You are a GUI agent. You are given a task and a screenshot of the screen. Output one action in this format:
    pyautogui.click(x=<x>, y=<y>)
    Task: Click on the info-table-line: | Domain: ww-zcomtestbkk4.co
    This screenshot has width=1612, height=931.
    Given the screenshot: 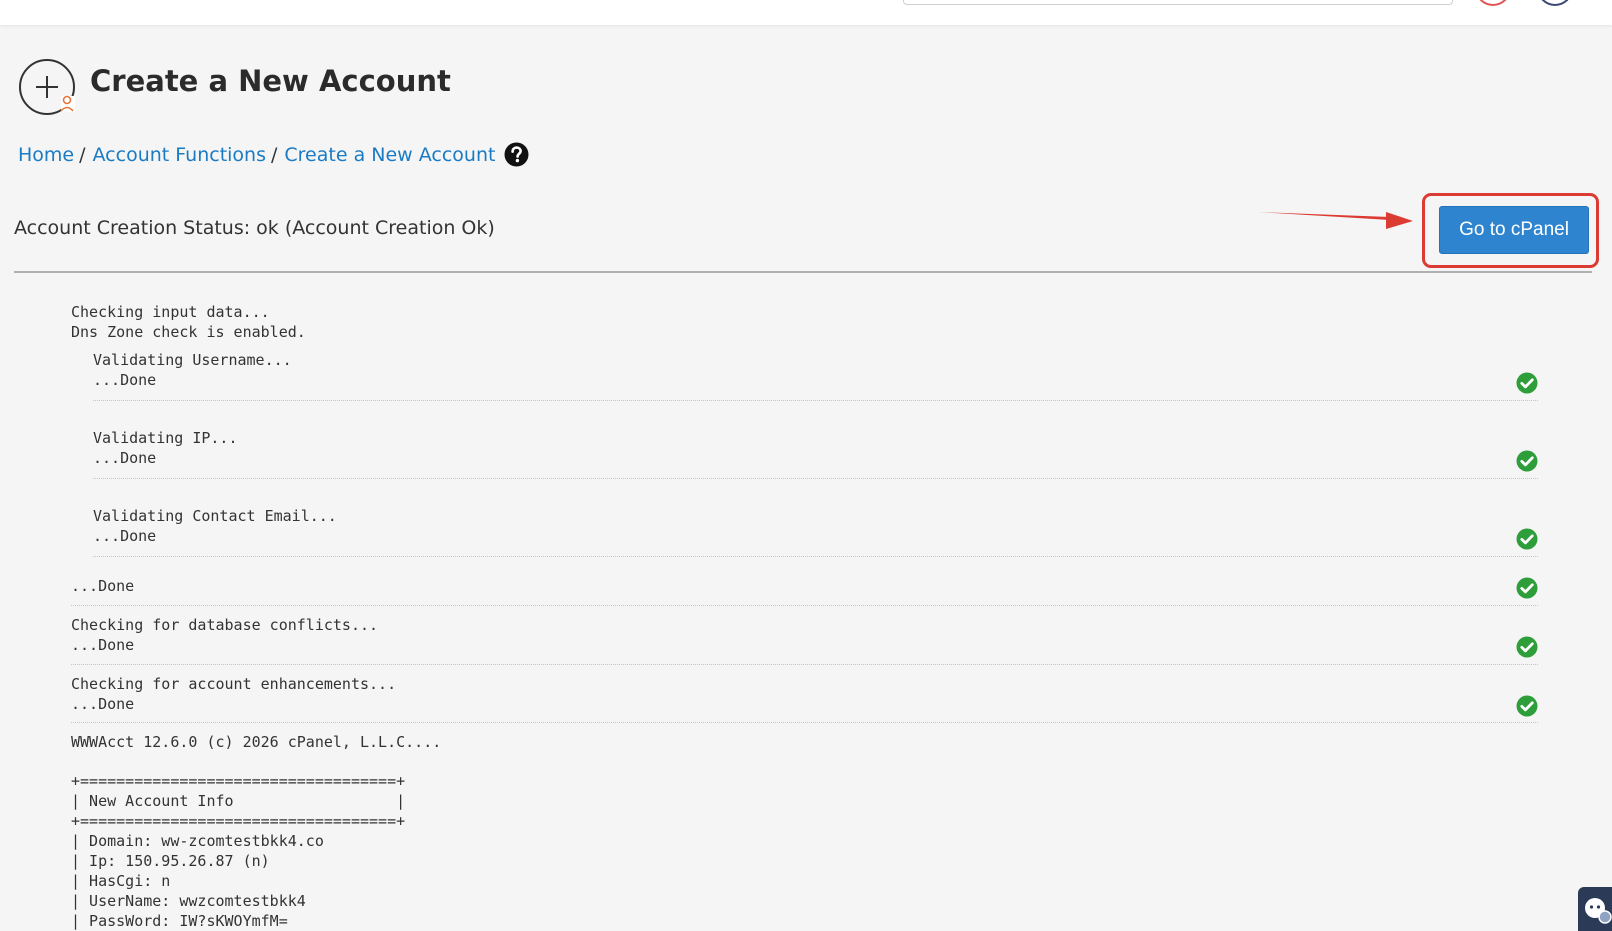 What is the action you would take?
    pyautogui.click(x=197, y=841)
    